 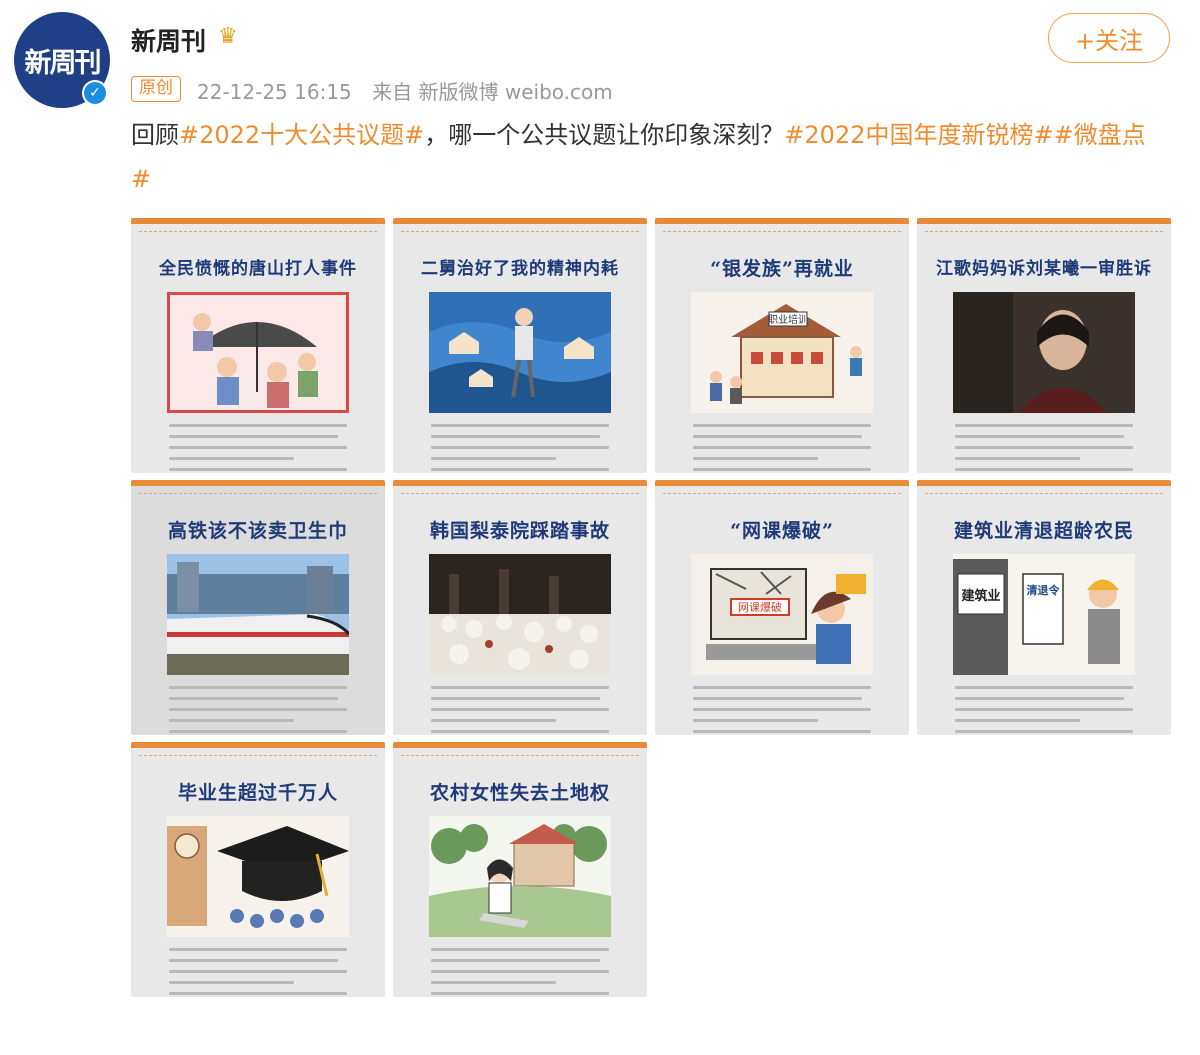 I want to click on photo-portrait, so click(x=1044, y=352).